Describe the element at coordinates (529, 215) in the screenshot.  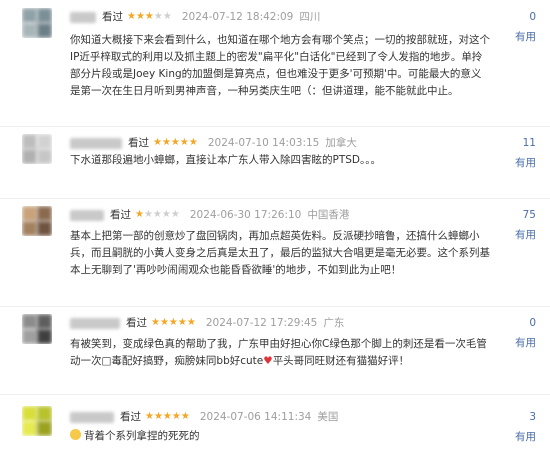
I see `vote-count: 75` at that location.